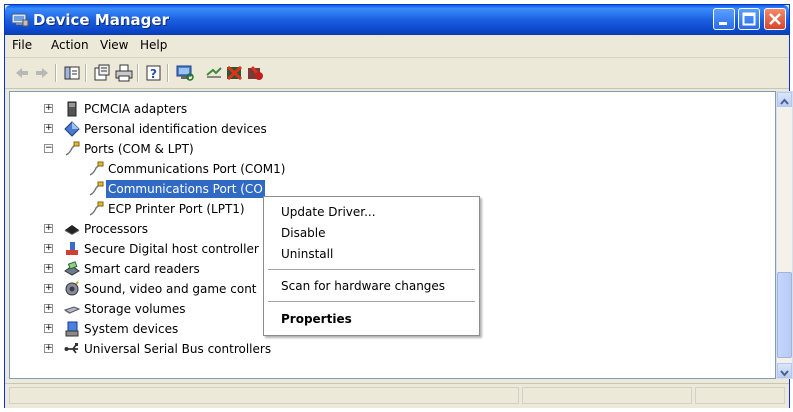 The height and width of the screenshot is (412, 793). Describe the element at coordinates (397, 20) in the screenshot. I see `title-bar: Device Manager` at that location.